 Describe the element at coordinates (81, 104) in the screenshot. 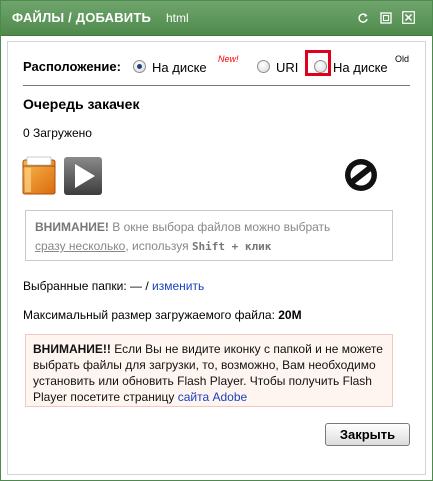

I see `queue-title: Очередь закачек` at that location.